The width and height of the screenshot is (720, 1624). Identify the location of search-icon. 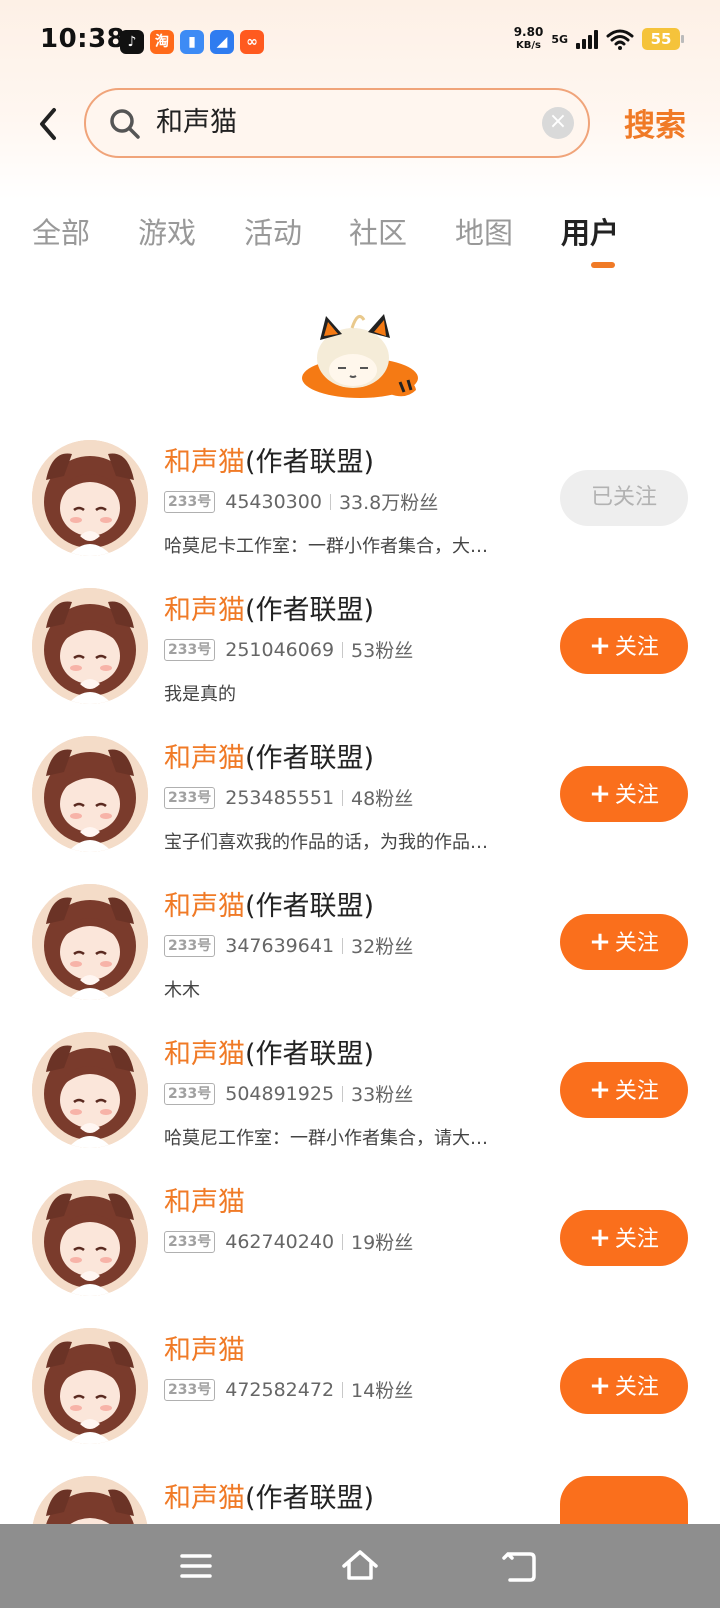
(125, 124).